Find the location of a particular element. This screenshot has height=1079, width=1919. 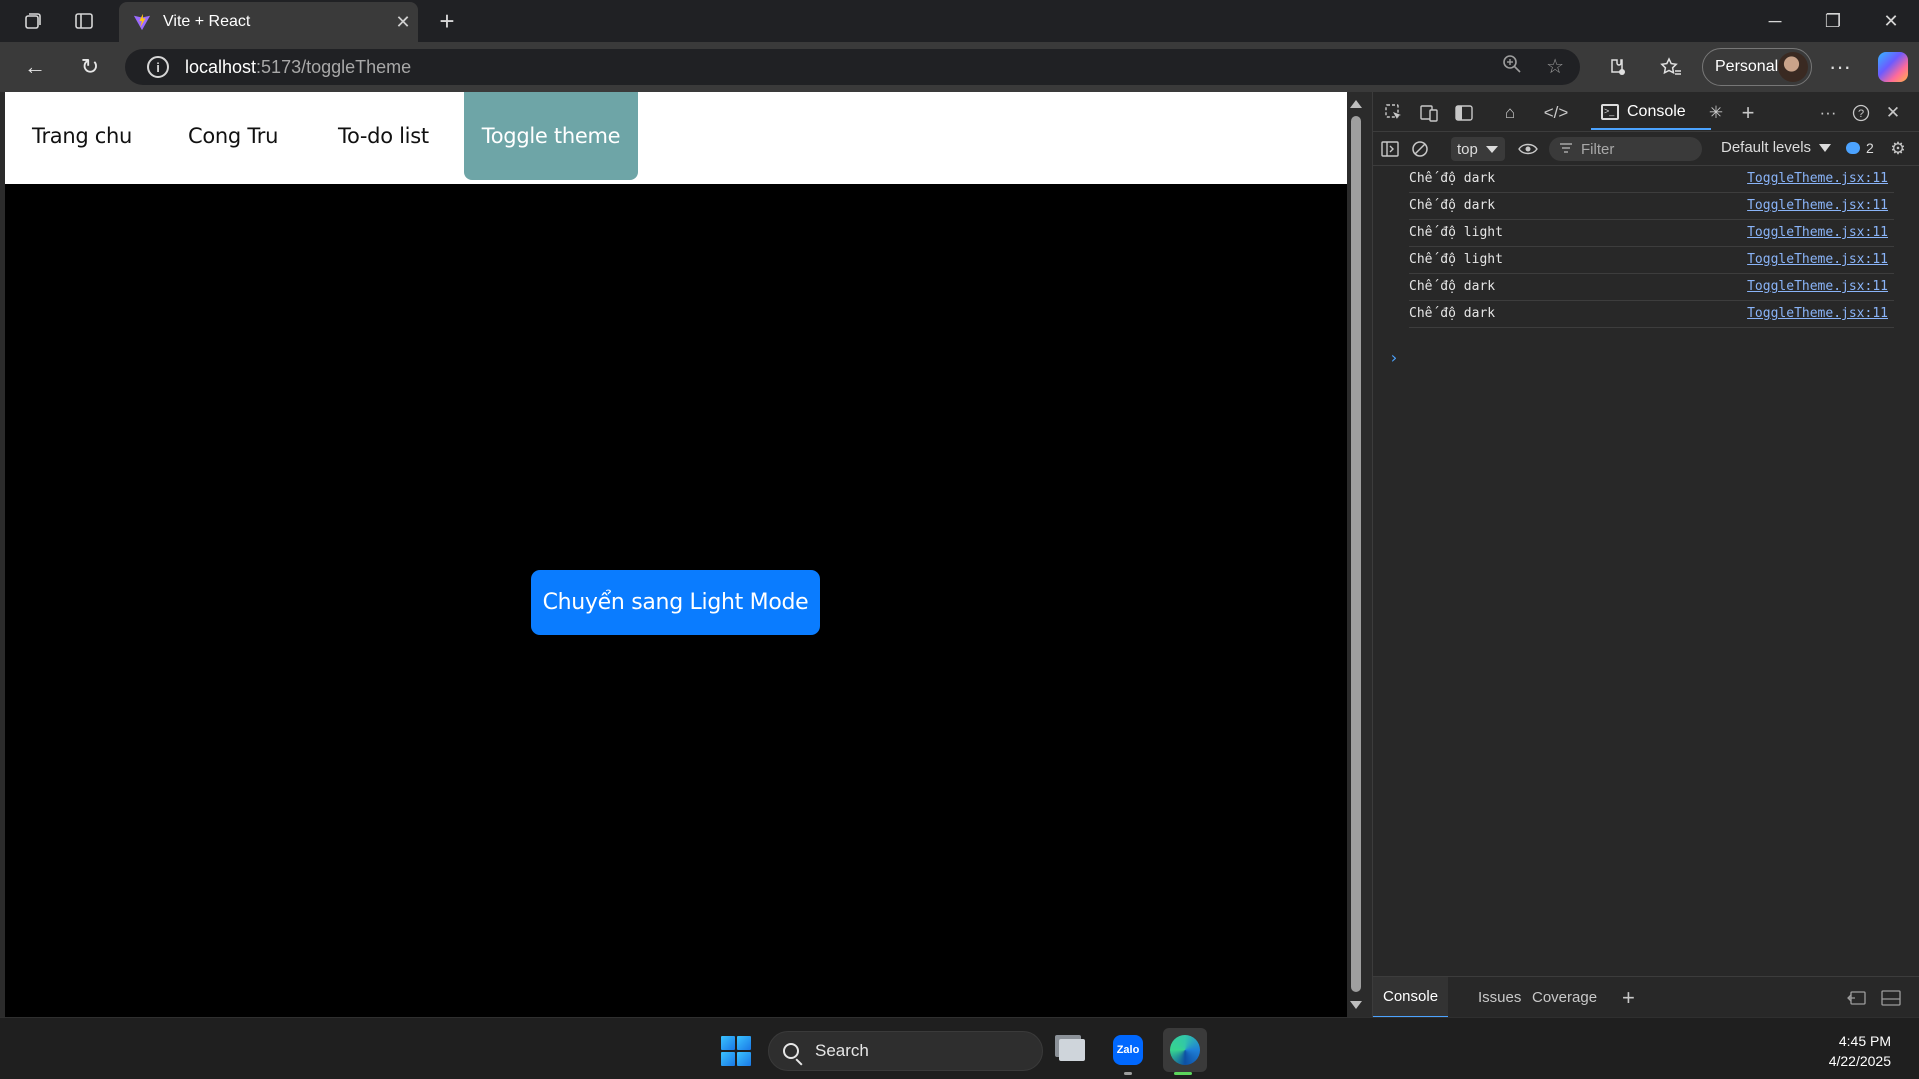

levels-label: Default levels is located at coordinates (1766, 147).